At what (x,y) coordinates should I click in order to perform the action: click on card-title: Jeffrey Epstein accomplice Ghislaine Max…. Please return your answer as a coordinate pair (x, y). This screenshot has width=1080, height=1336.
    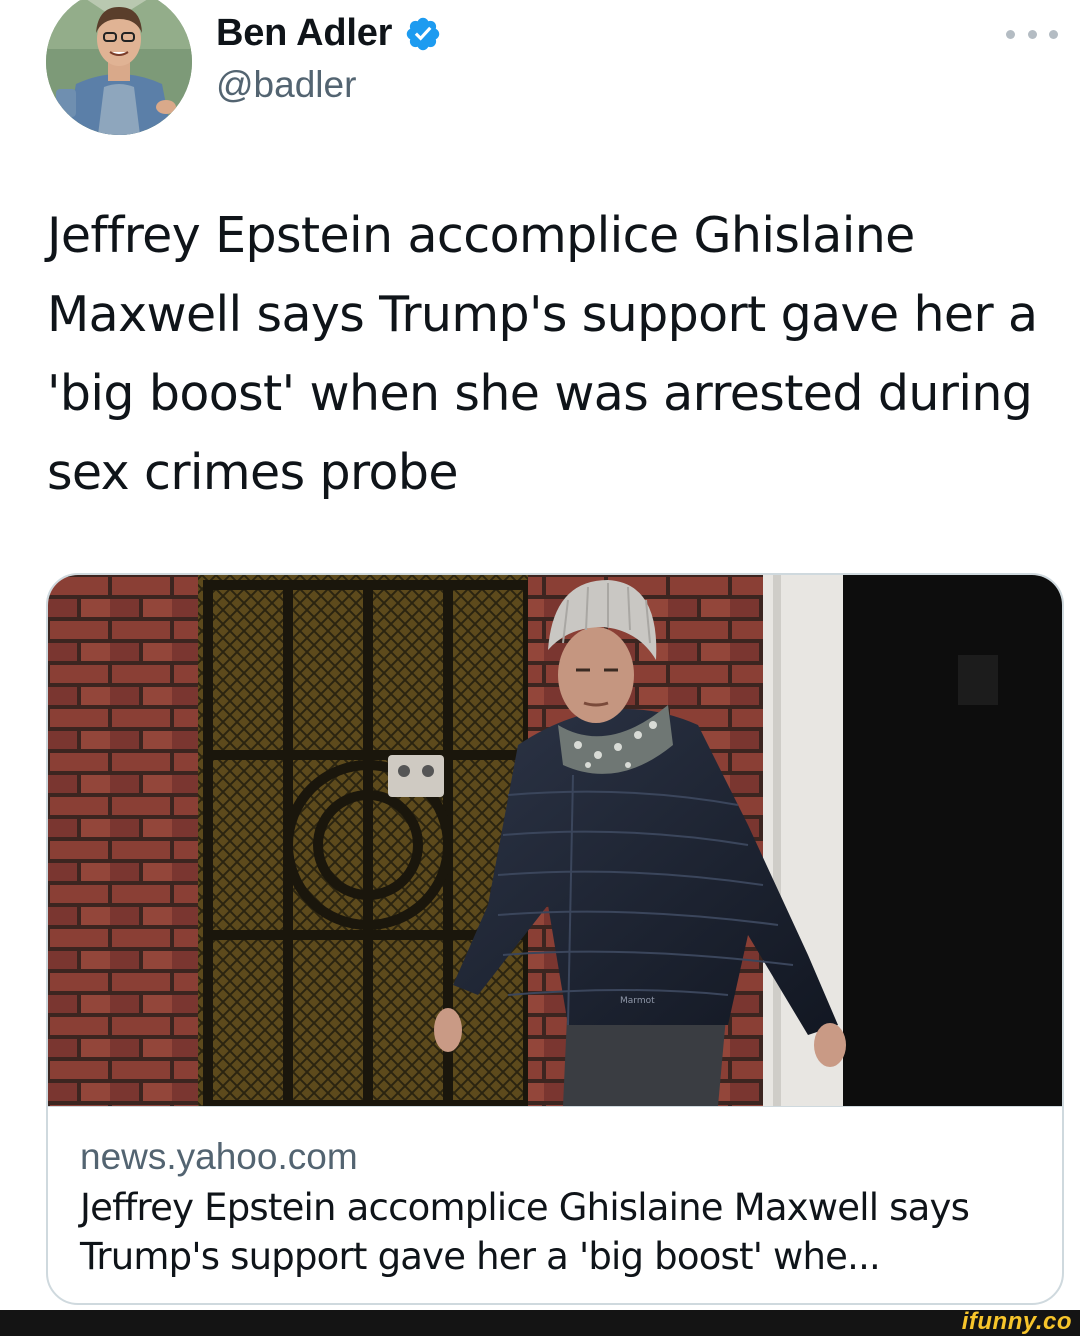
    Looking at the image, I should click on (525, 1232).